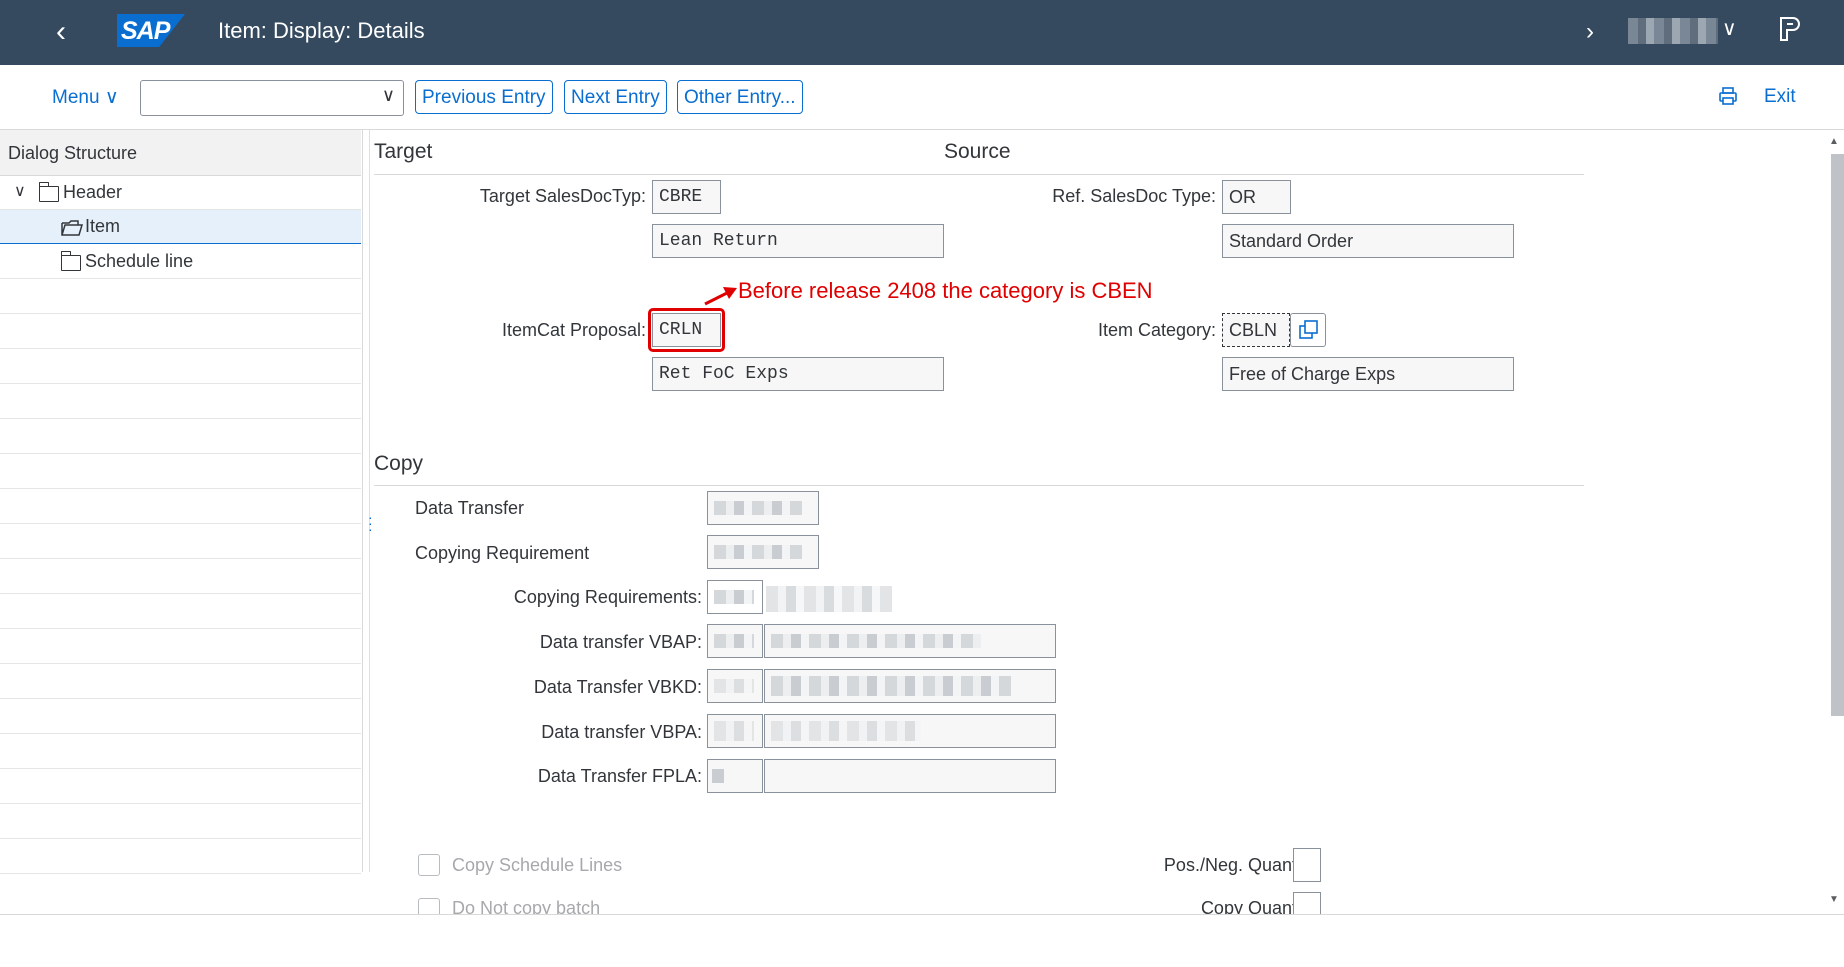 Image resolution: width=1844 pixels, height=967 pixels. What do you see at coordinates (103, 226) in the screenshot?
I see `tree-label-item: Item` at bounding box center [103, 226].